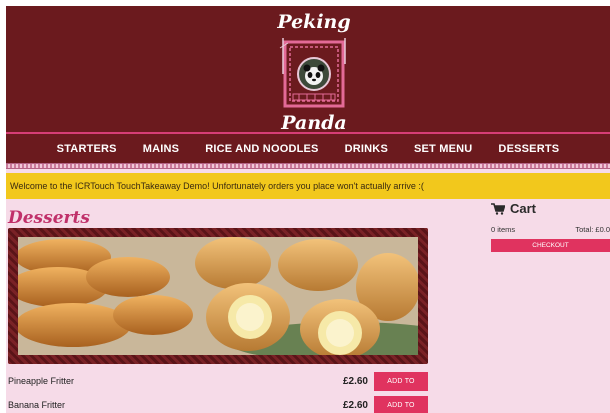 This screenshot has width=610, height=413. What do you see at coordinates (366, 149) in the screenshot?
I see `nav-item-drinks: DRINKS` at bounding box center [366, 149].